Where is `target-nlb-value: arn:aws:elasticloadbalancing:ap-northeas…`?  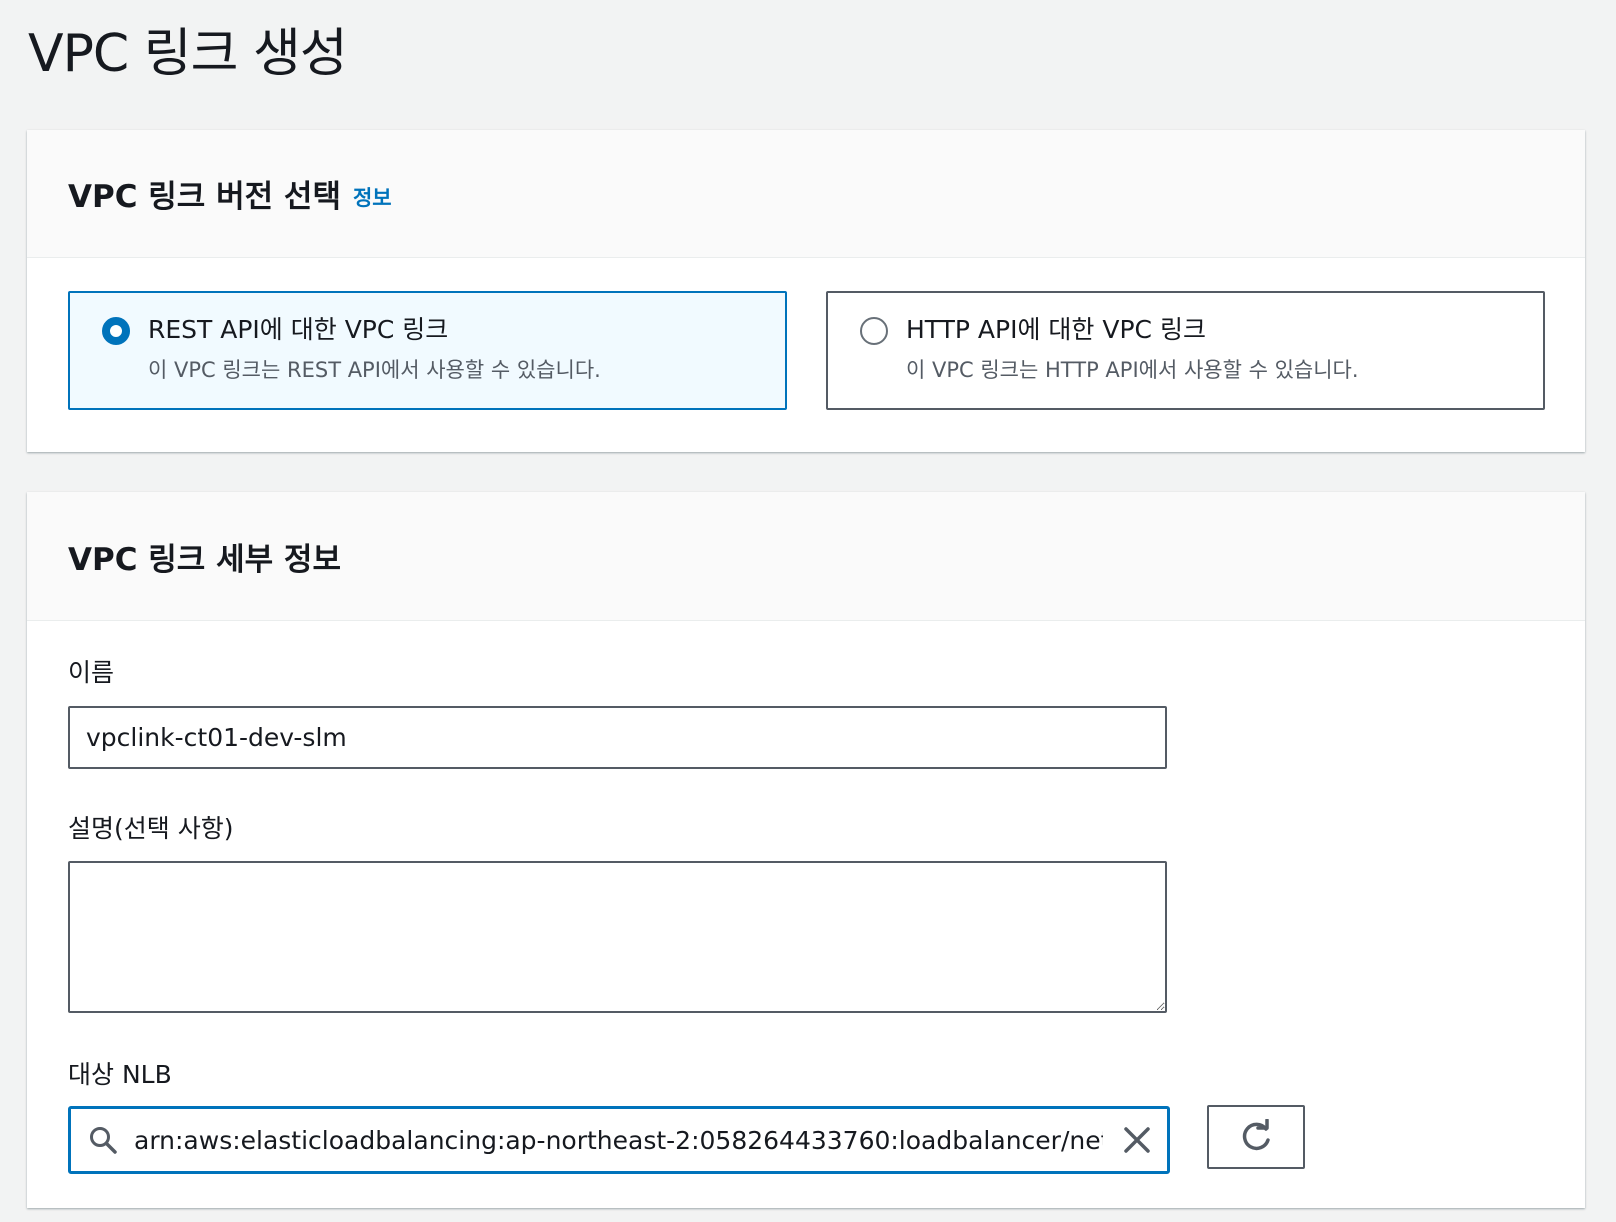
target-nlb-value: arn:aws:elasticloadbalancing:ap-northeas… is located at coordinates (618, 1140).